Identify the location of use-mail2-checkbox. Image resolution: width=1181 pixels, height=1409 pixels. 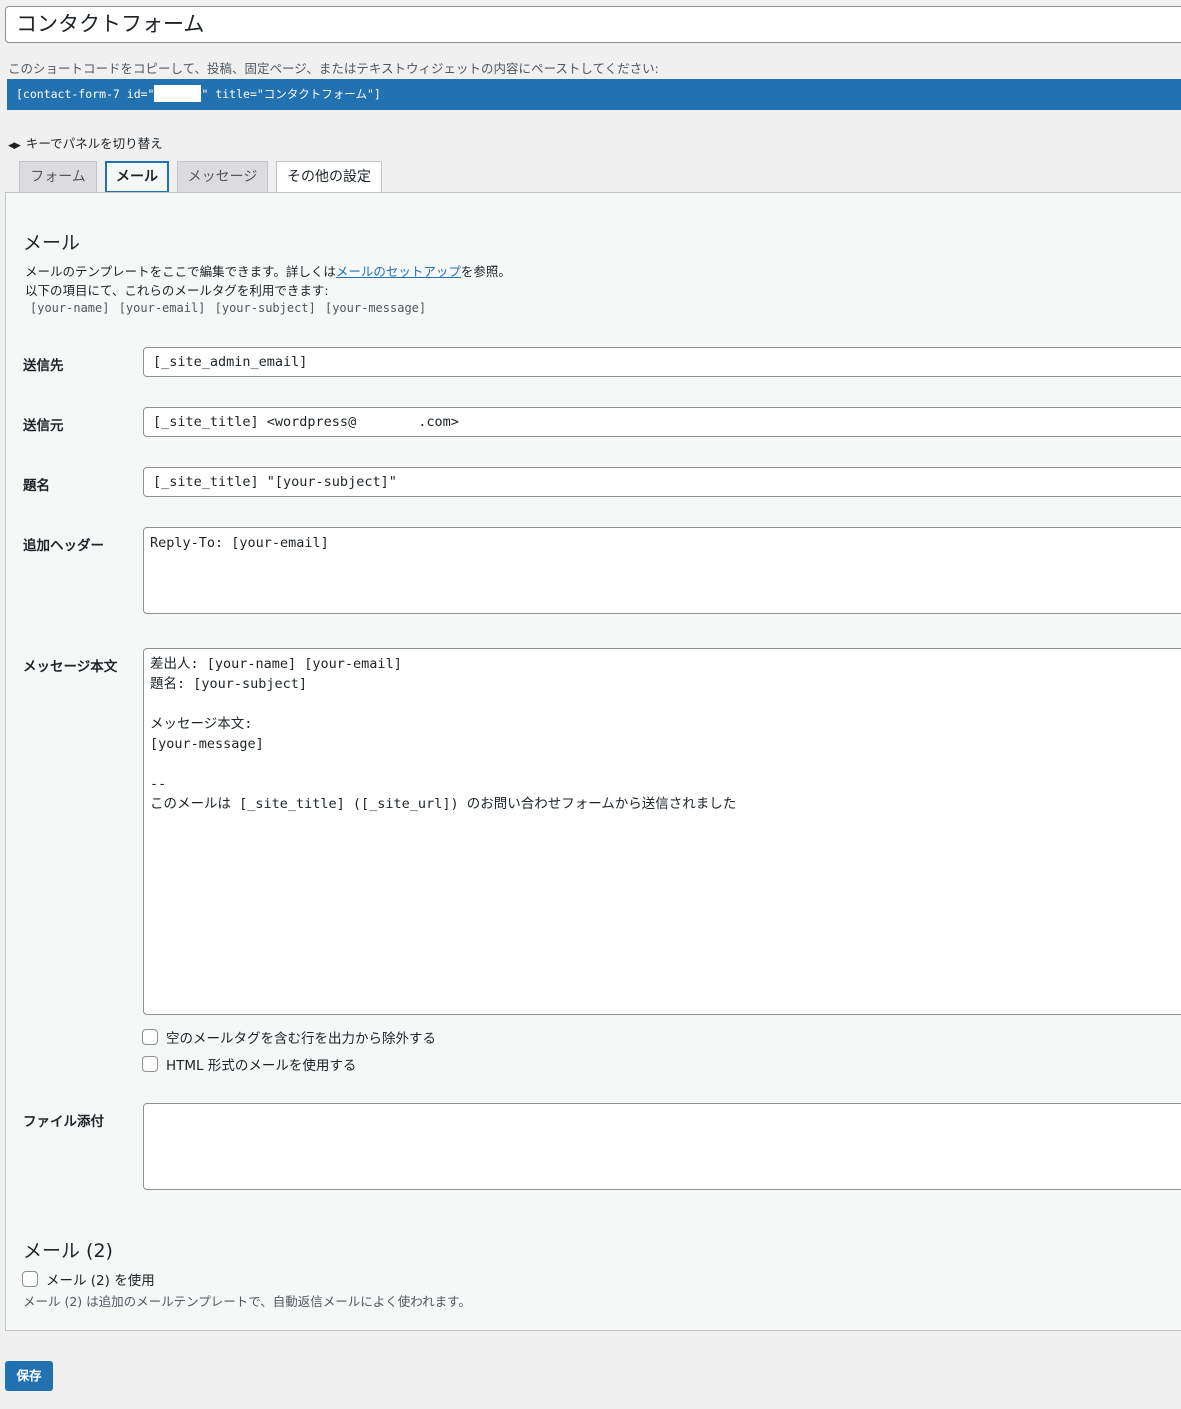
(30, 1279).